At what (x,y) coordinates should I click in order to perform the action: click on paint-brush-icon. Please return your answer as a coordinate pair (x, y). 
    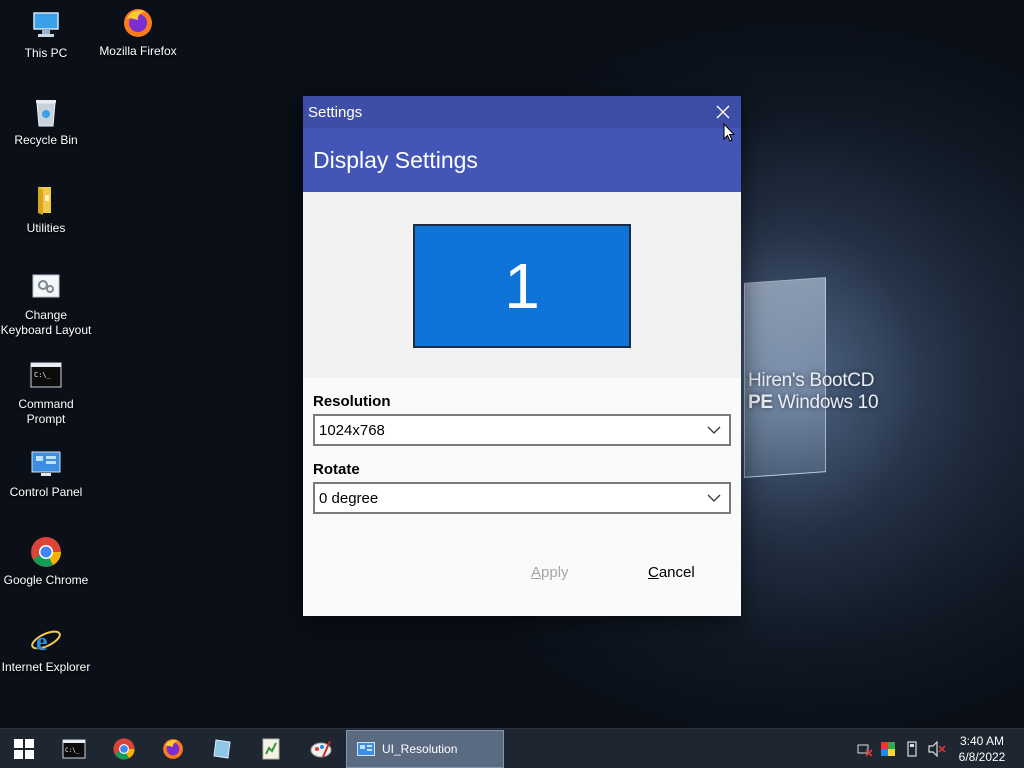
    Looking at the image, I should click on (321, 749).